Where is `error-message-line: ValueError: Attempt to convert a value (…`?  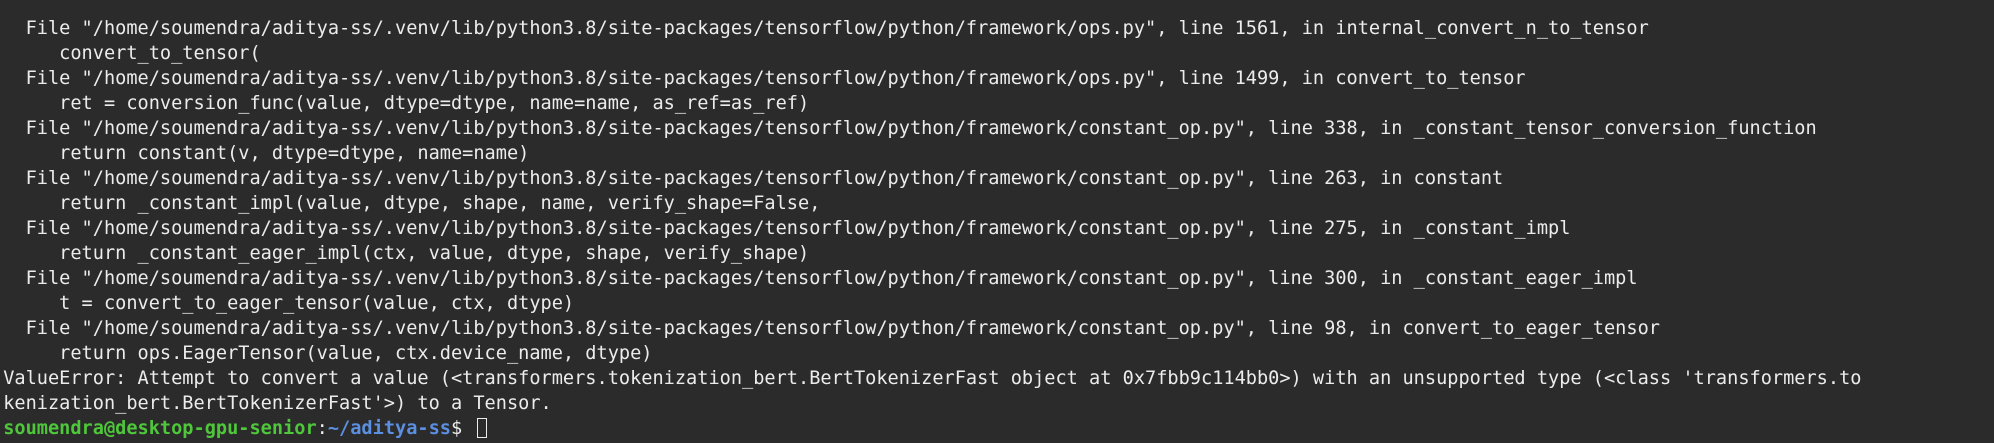 error-message-line: ValueError: Attempt to convert a value (… is located at coordinates (931, 378).